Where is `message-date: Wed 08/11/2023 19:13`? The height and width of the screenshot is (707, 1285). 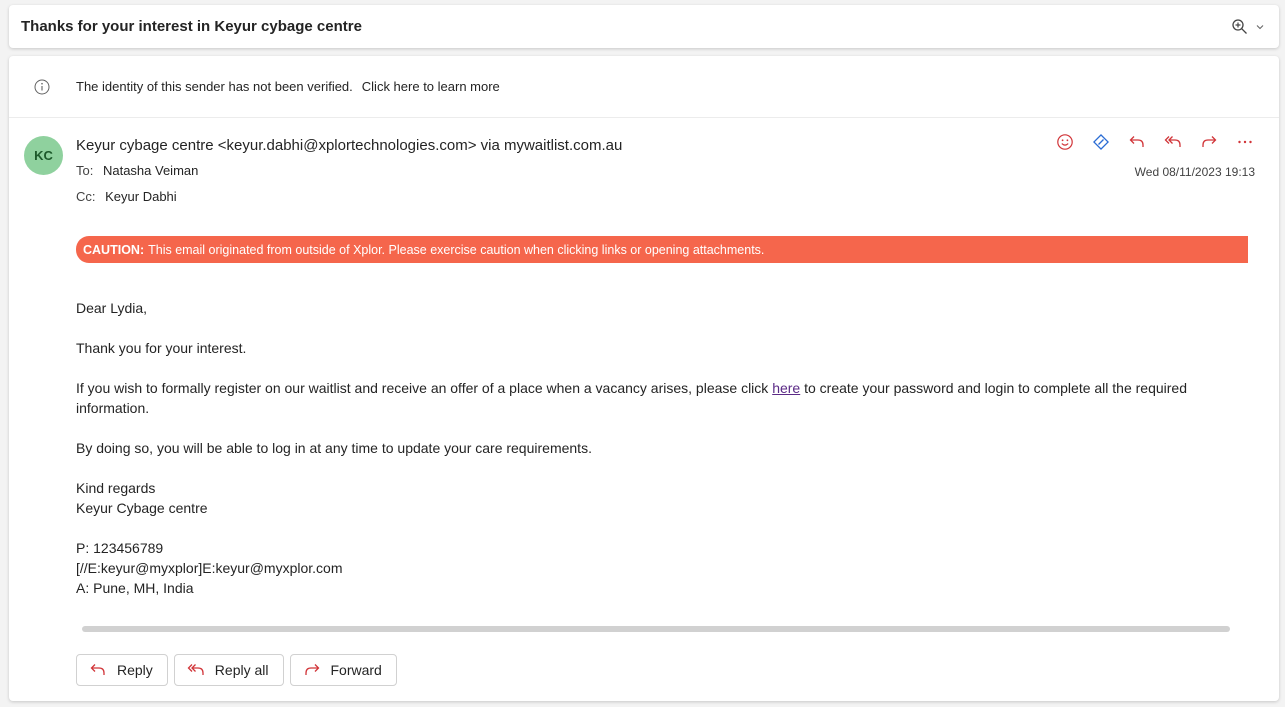 message-date: Wed 08/11/2023 19:13 is located at coordinates (1194, 172).